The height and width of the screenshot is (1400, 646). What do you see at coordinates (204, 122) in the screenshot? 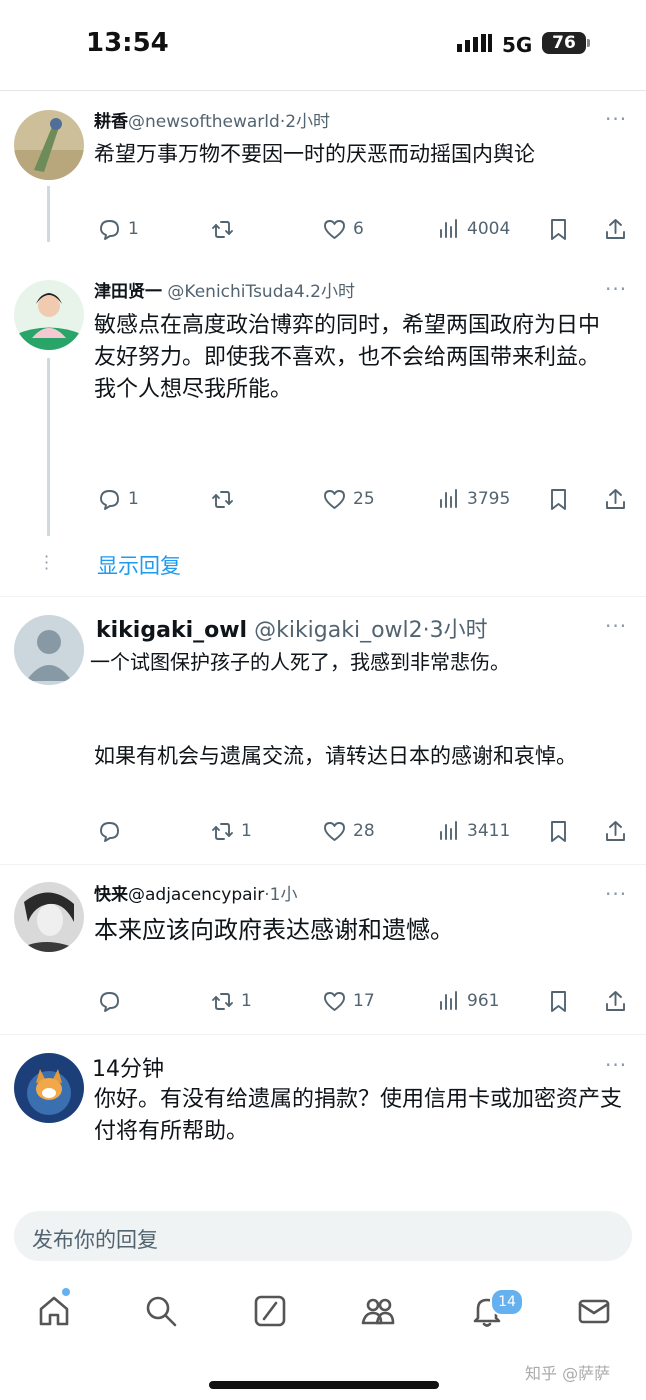
I see `author-handle: @newsofthewarld` at bounding box center [204, 122].